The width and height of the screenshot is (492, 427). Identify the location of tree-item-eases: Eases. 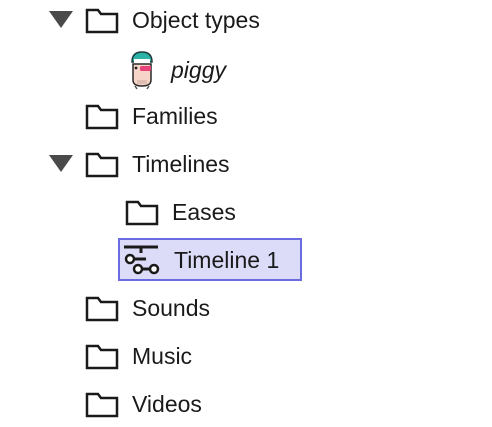
(180, 212).